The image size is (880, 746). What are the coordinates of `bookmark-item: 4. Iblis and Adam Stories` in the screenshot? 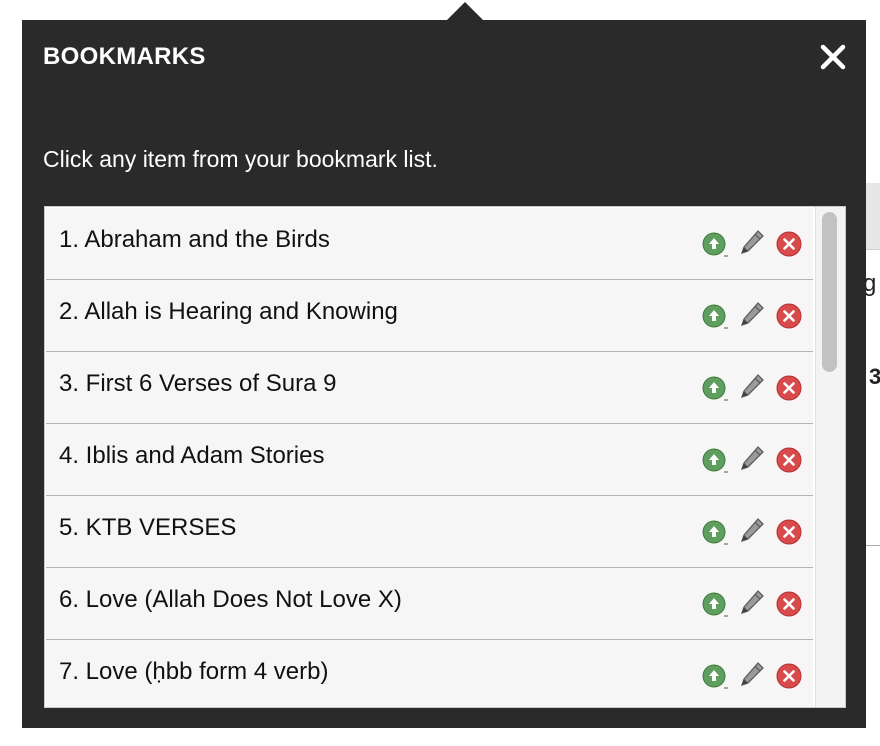 It's located at (429, 460).